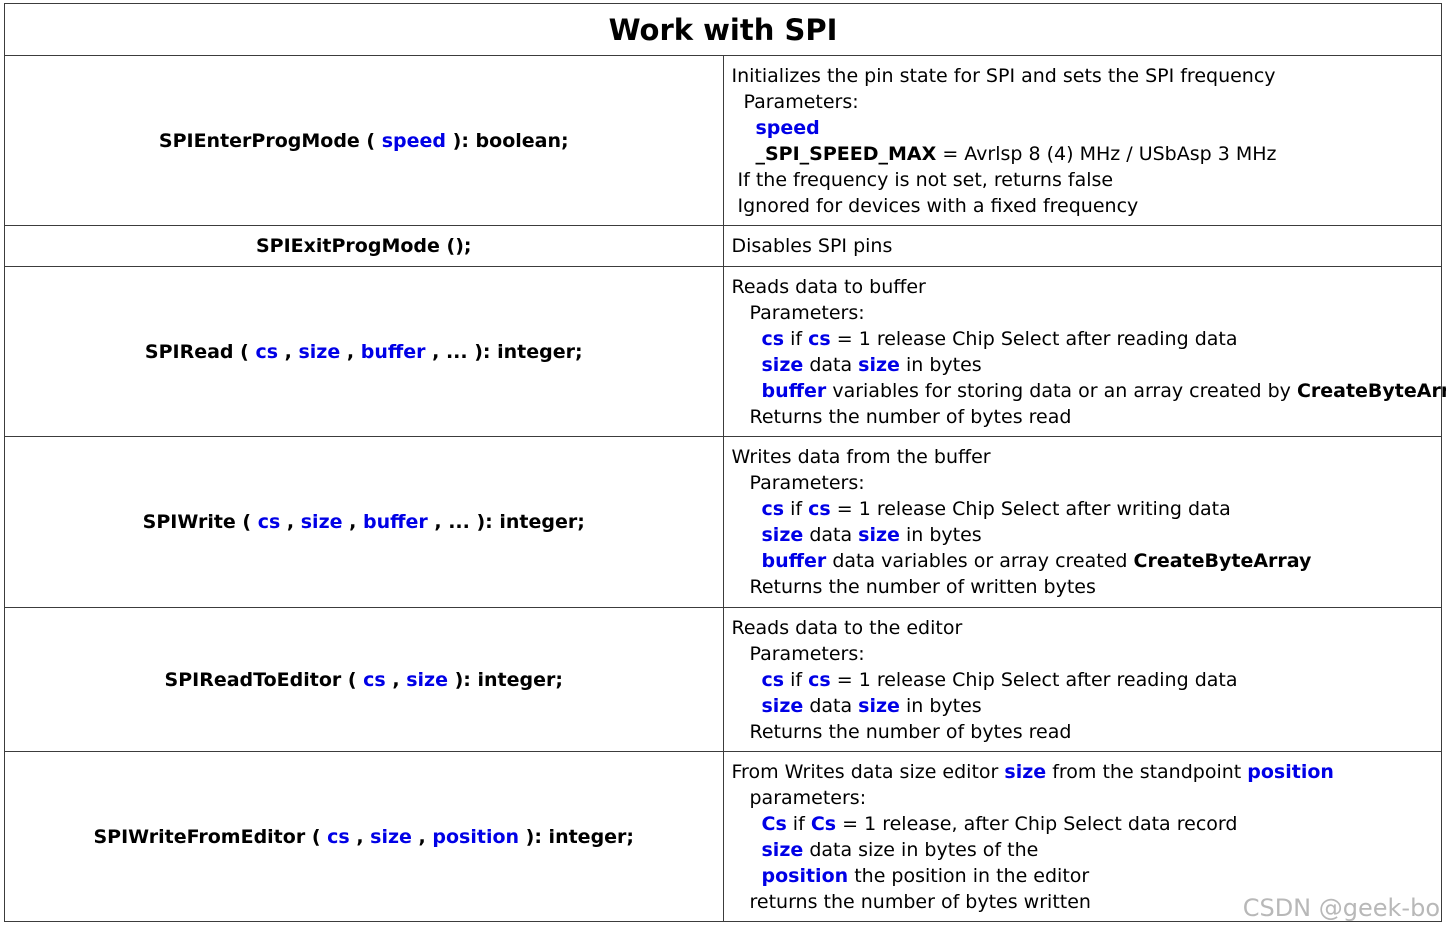 The image size is (1446, 930). I want to click on function-signature: SPIExitProgMode ();, so click(364, 246).